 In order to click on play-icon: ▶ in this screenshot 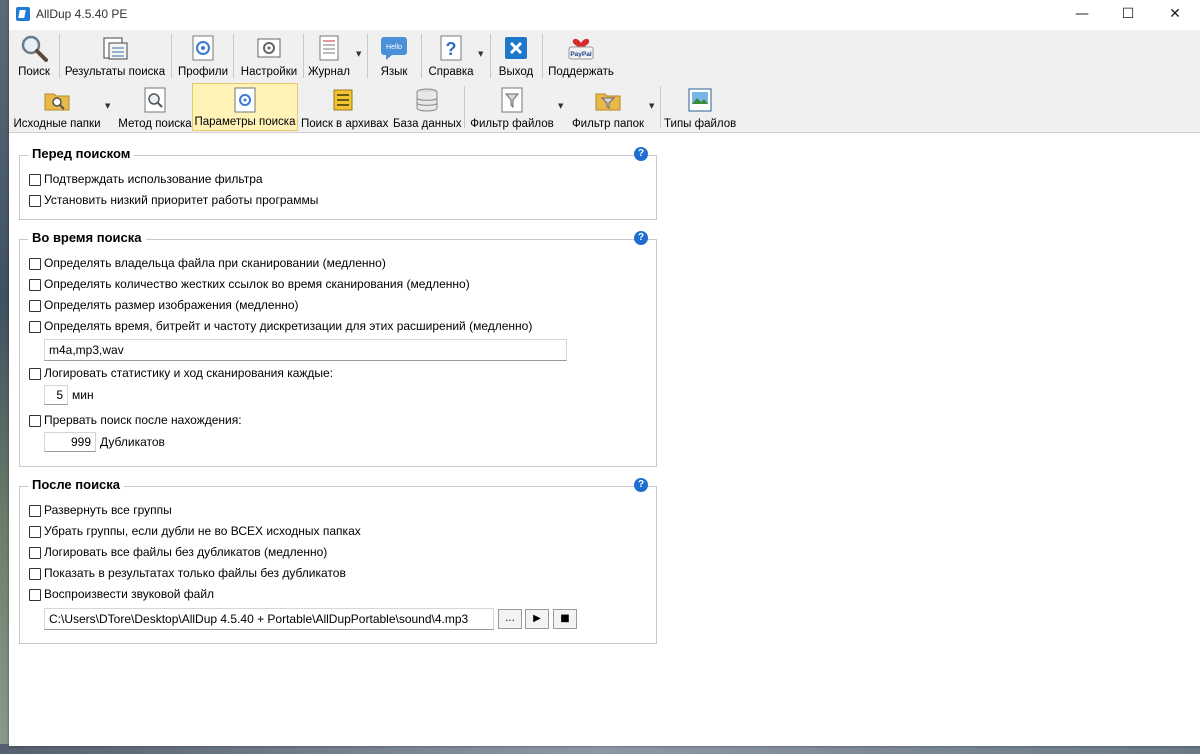, I will do `click(537, 619)`.